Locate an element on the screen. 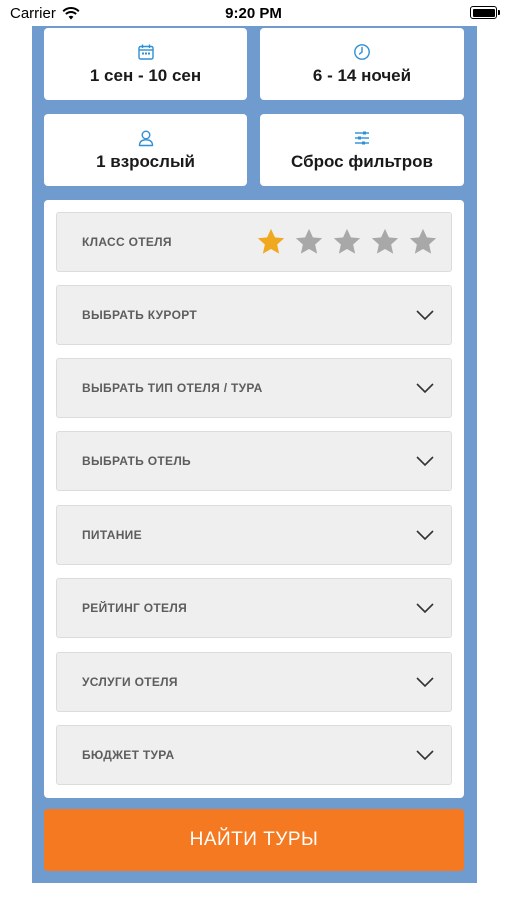  resort-dropdown: ВЫБРАТЬ КУРОРТ is located at coordinates (254, 315).